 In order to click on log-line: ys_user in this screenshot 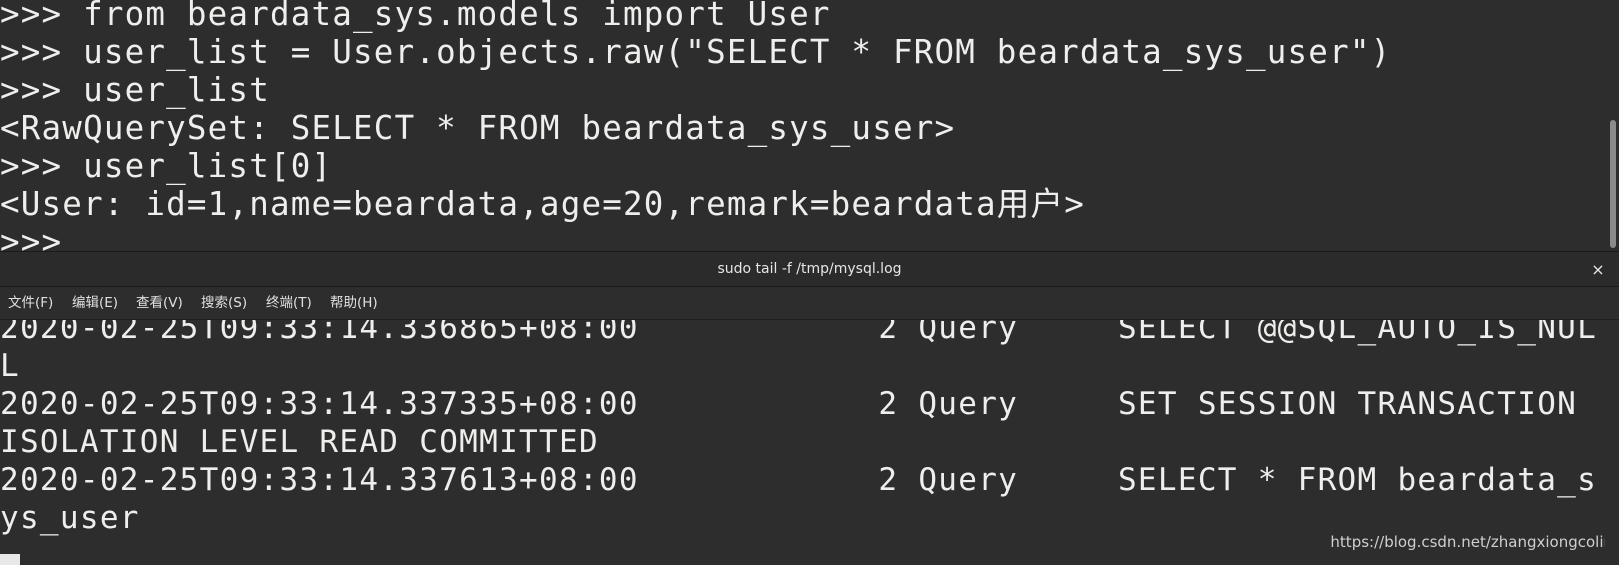, I will do `click(70, 518)`.